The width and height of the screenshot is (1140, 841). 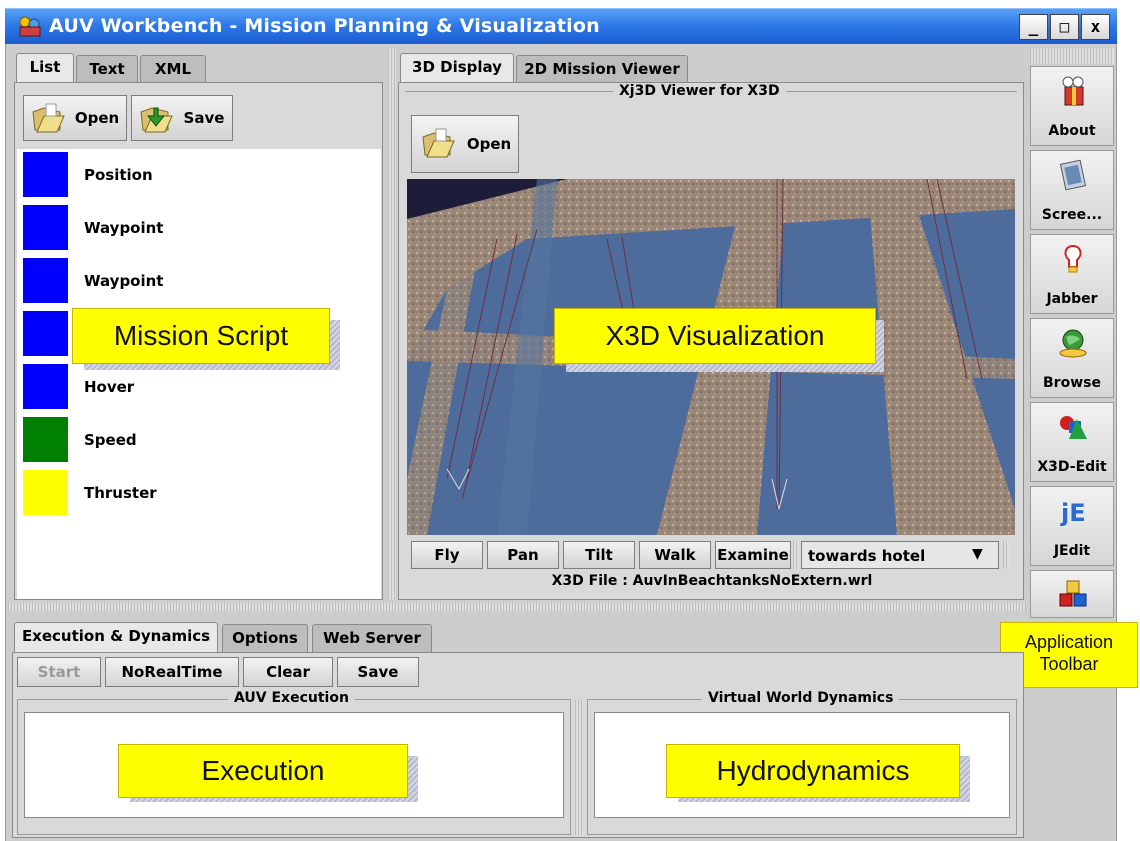 What do you see at coordinates (372, 638) in the screenshot?
I see `tab-web-server: Web Server` at bounding box center [372, 638].